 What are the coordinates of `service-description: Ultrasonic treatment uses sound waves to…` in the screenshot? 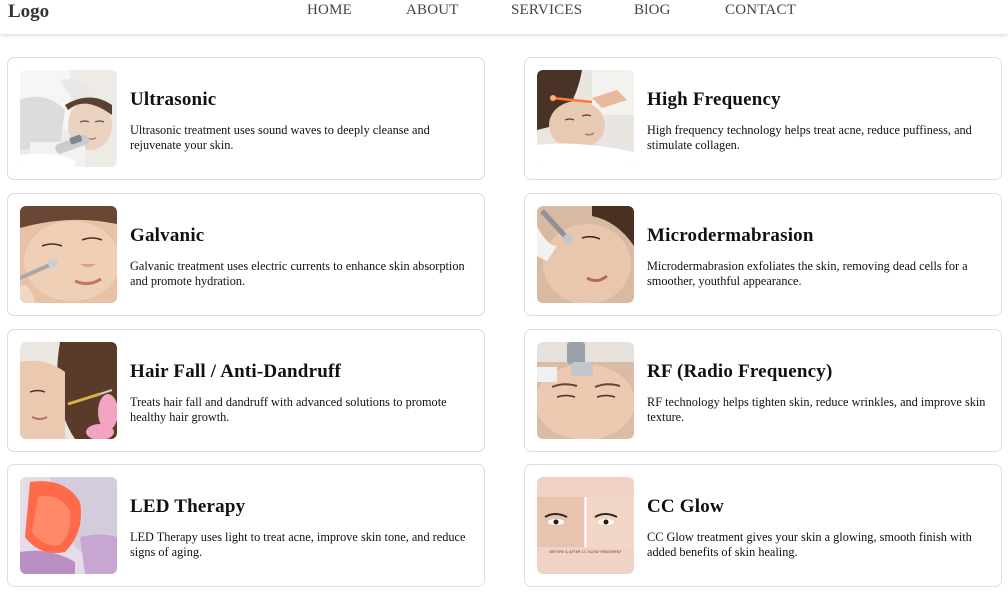 It's located at (280, 137).